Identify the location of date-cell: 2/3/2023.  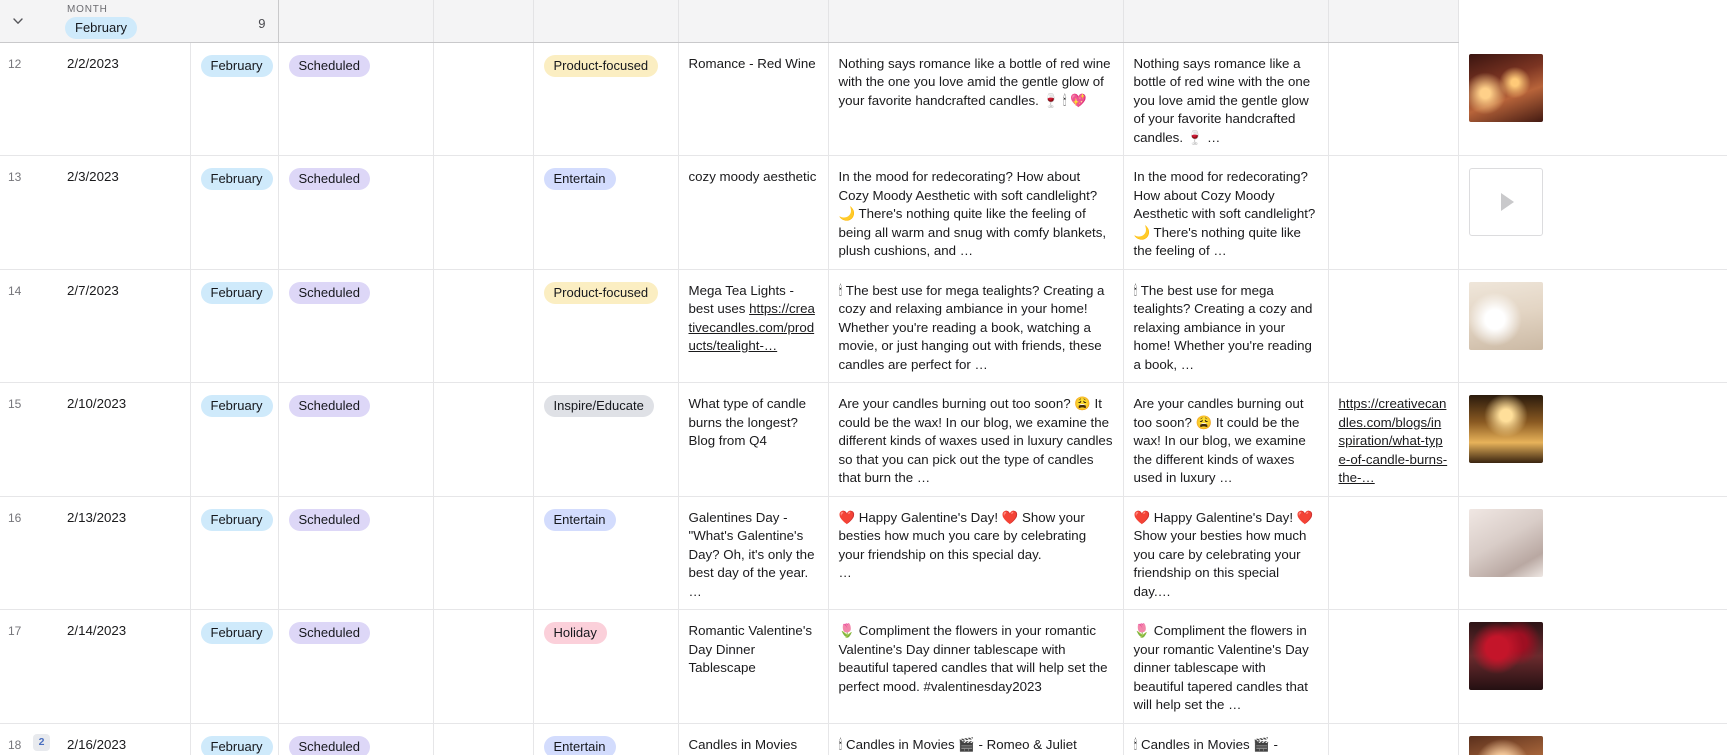
(124, 212).